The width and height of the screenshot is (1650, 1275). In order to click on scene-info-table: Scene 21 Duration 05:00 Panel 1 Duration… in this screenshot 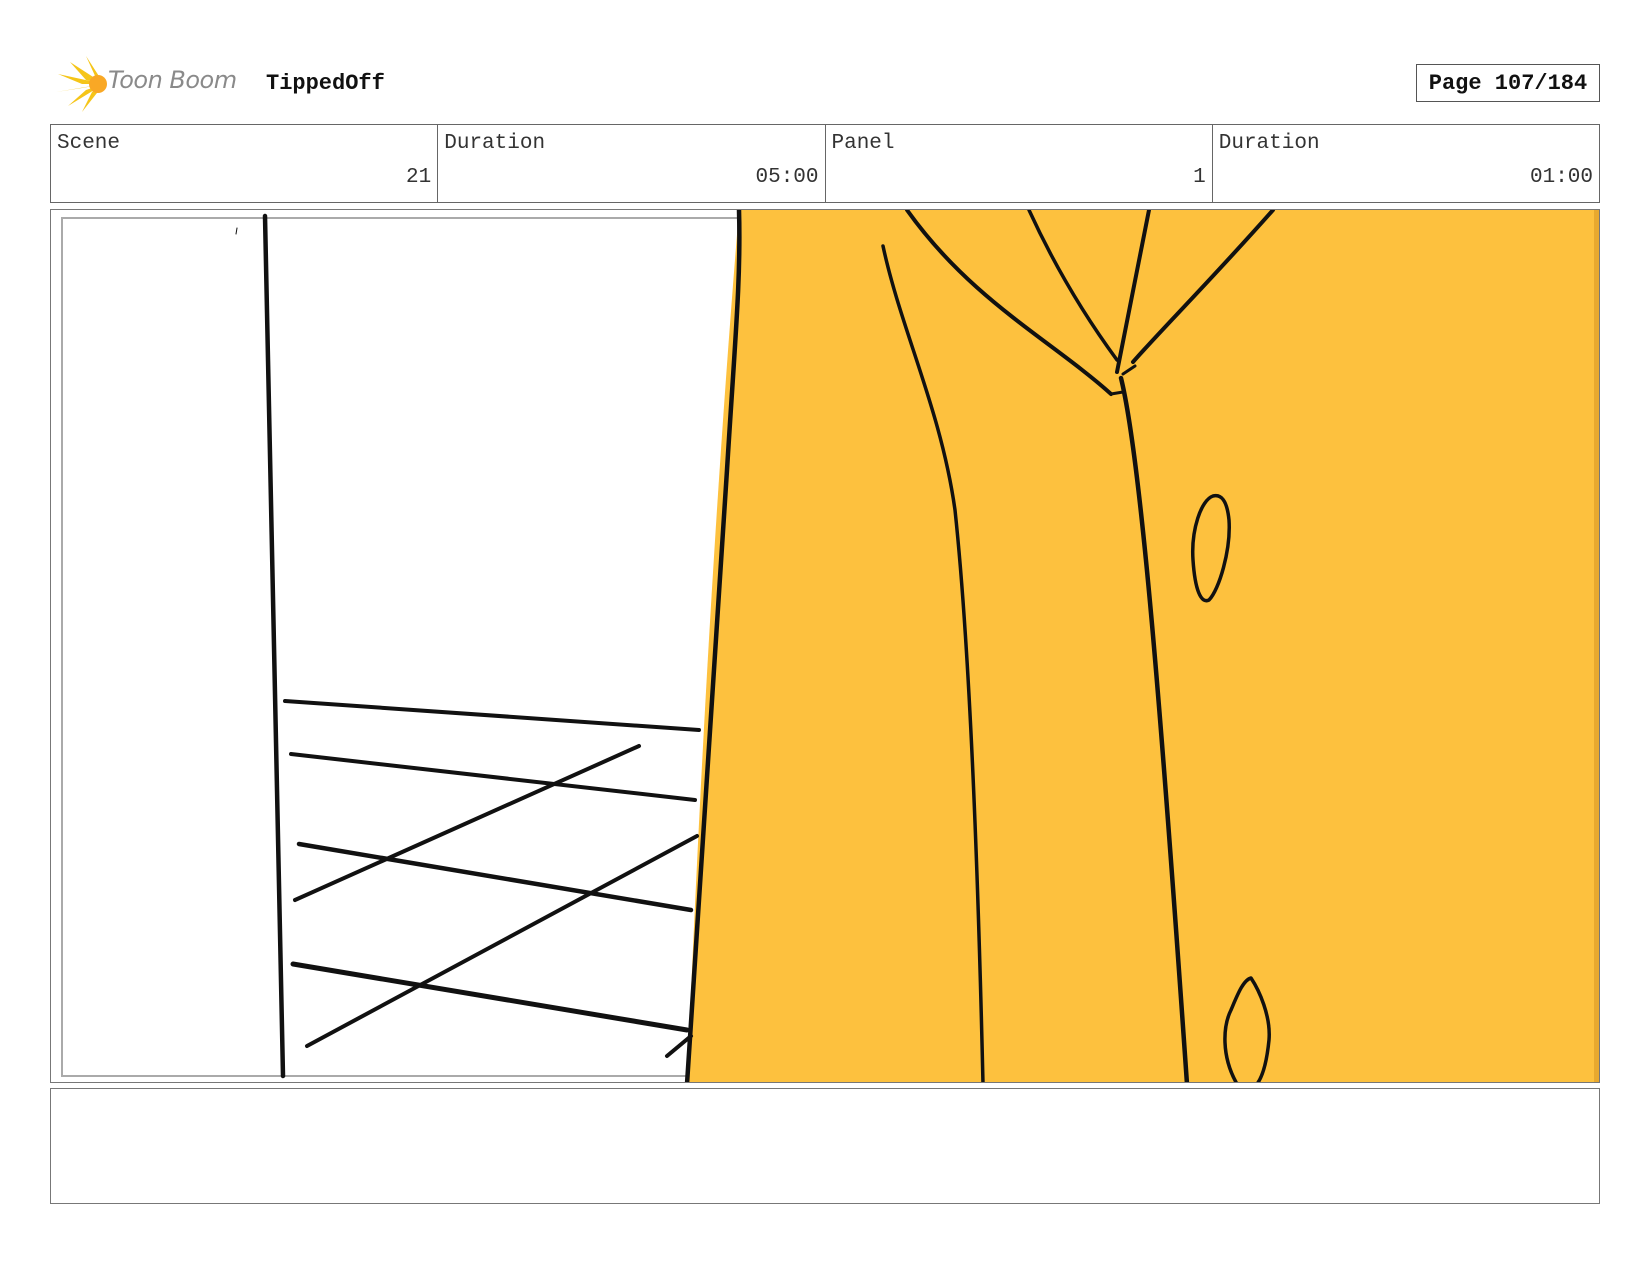, I will do `click(825, 163)`.